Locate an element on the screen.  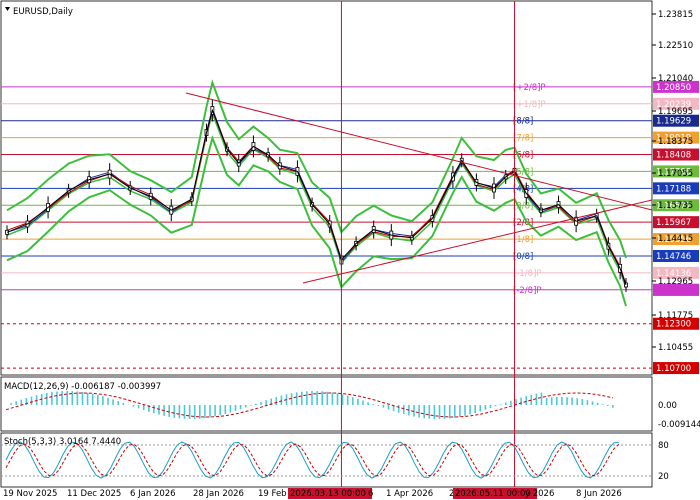
price-tag-text: 1.19629 is located at coordinates (673, 122).